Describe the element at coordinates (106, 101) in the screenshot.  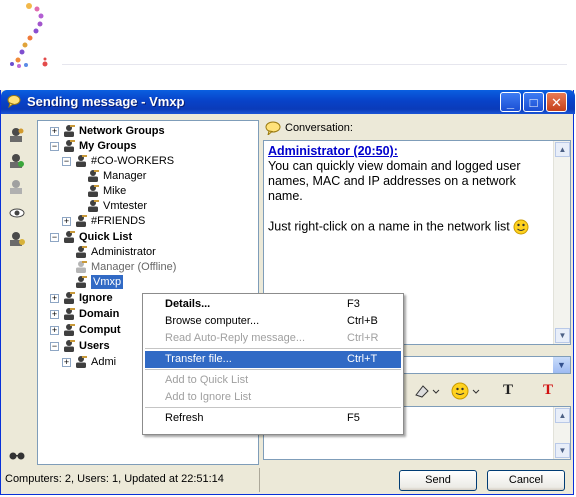
I see `window-title: Sending message - Vmxp` at that location.